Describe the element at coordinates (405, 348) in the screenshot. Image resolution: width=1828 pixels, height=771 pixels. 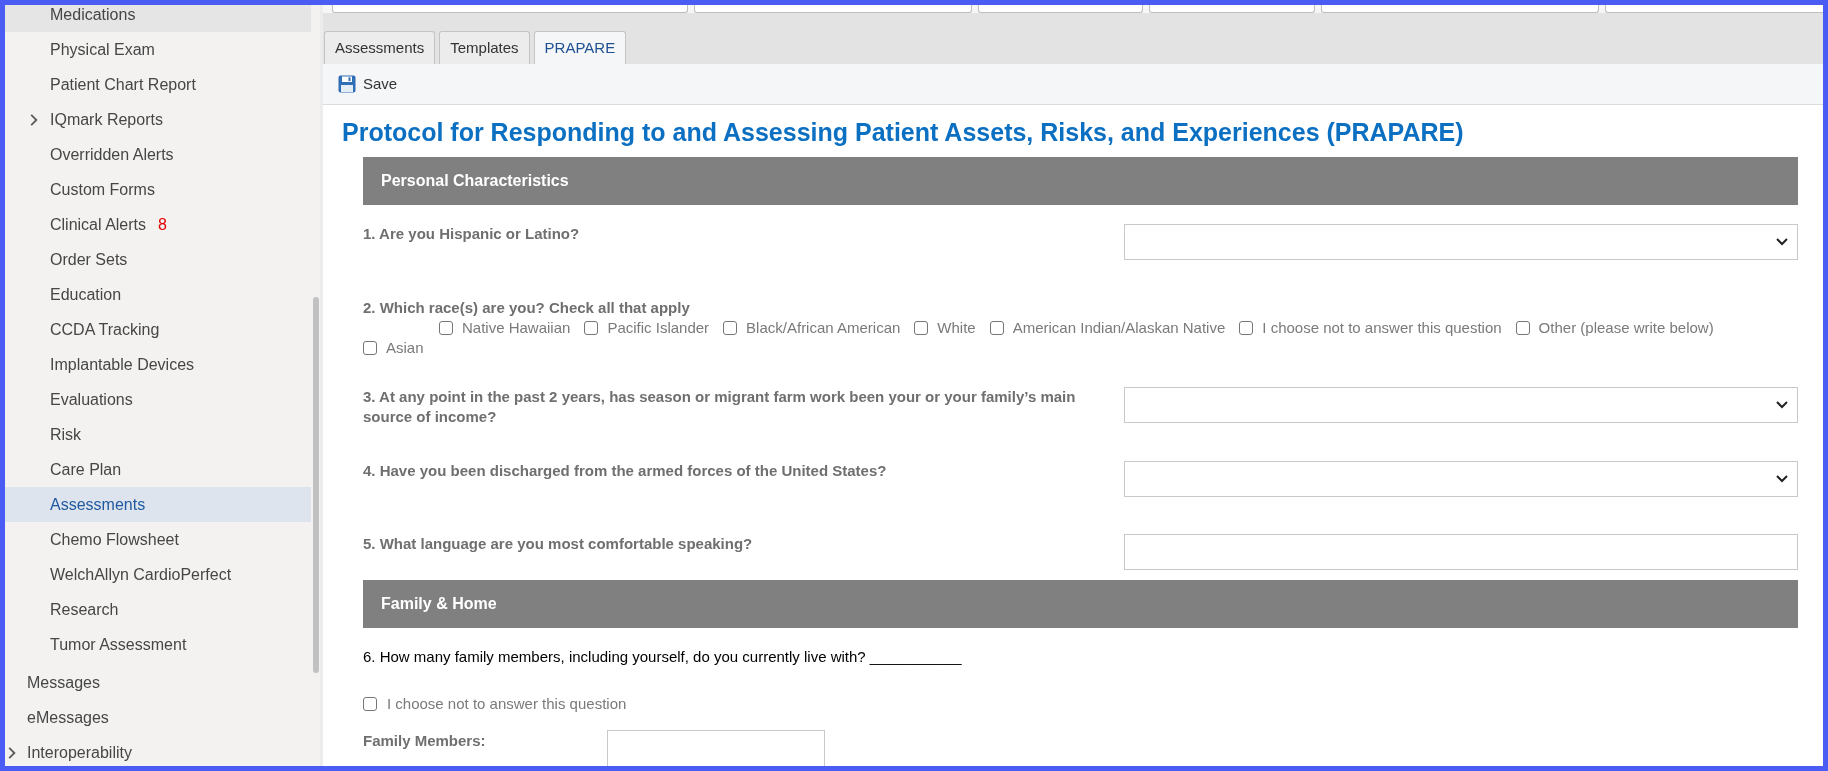
I see `option-label: Asian` at that location.